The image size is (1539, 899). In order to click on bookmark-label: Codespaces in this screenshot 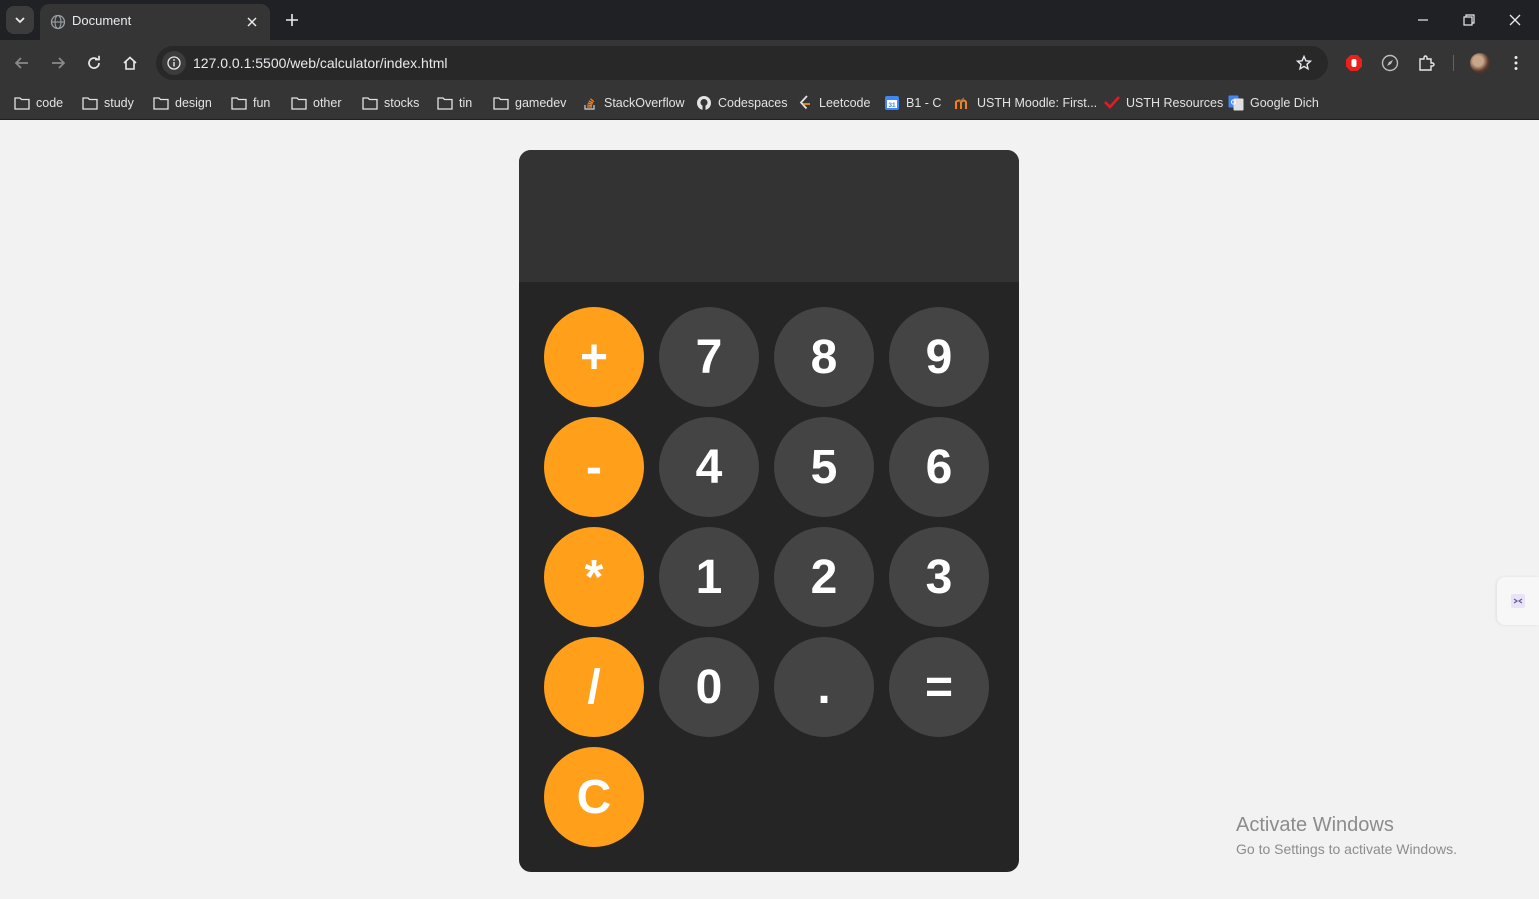, I will do `click(753, 103)`.